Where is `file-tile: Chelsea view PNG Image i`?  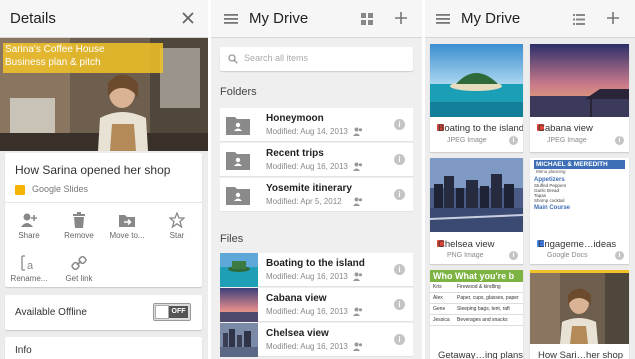
file-tile: Chelsea view PNG Image i is located at coordinates (476, 211).